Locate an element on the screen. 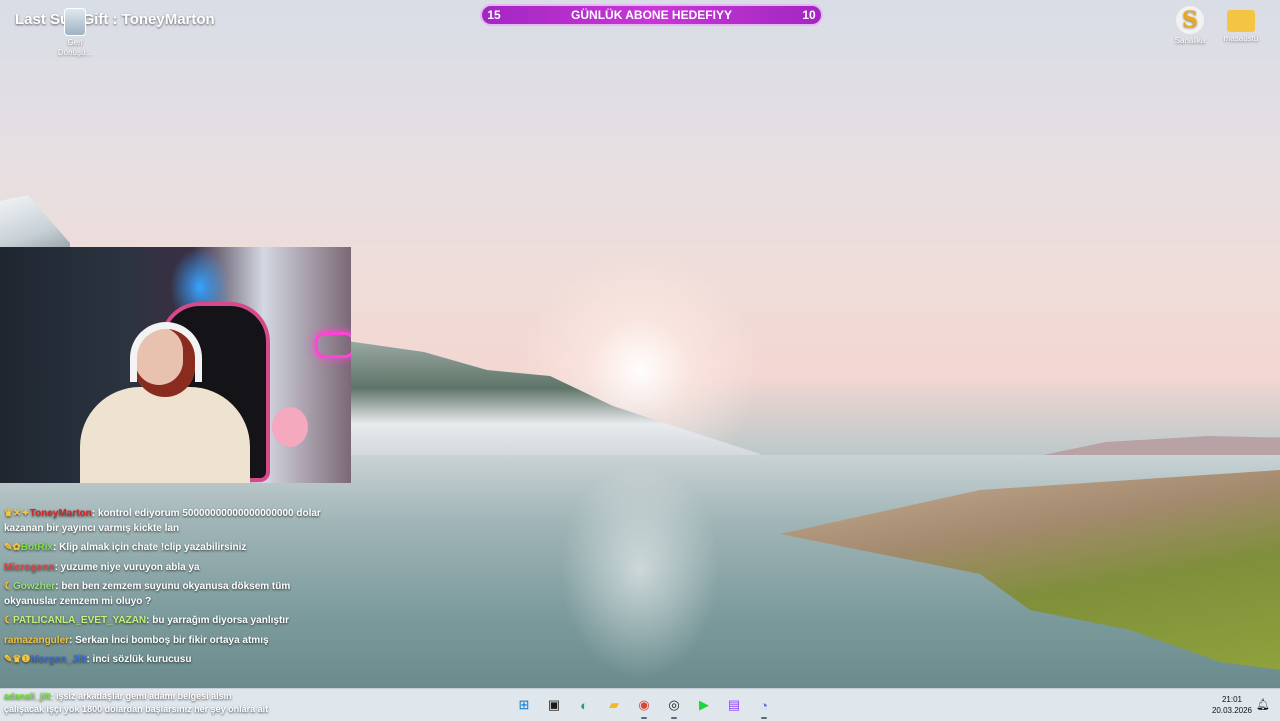  windows-start-icon: ⊞ is located at coordinates (524, 705).